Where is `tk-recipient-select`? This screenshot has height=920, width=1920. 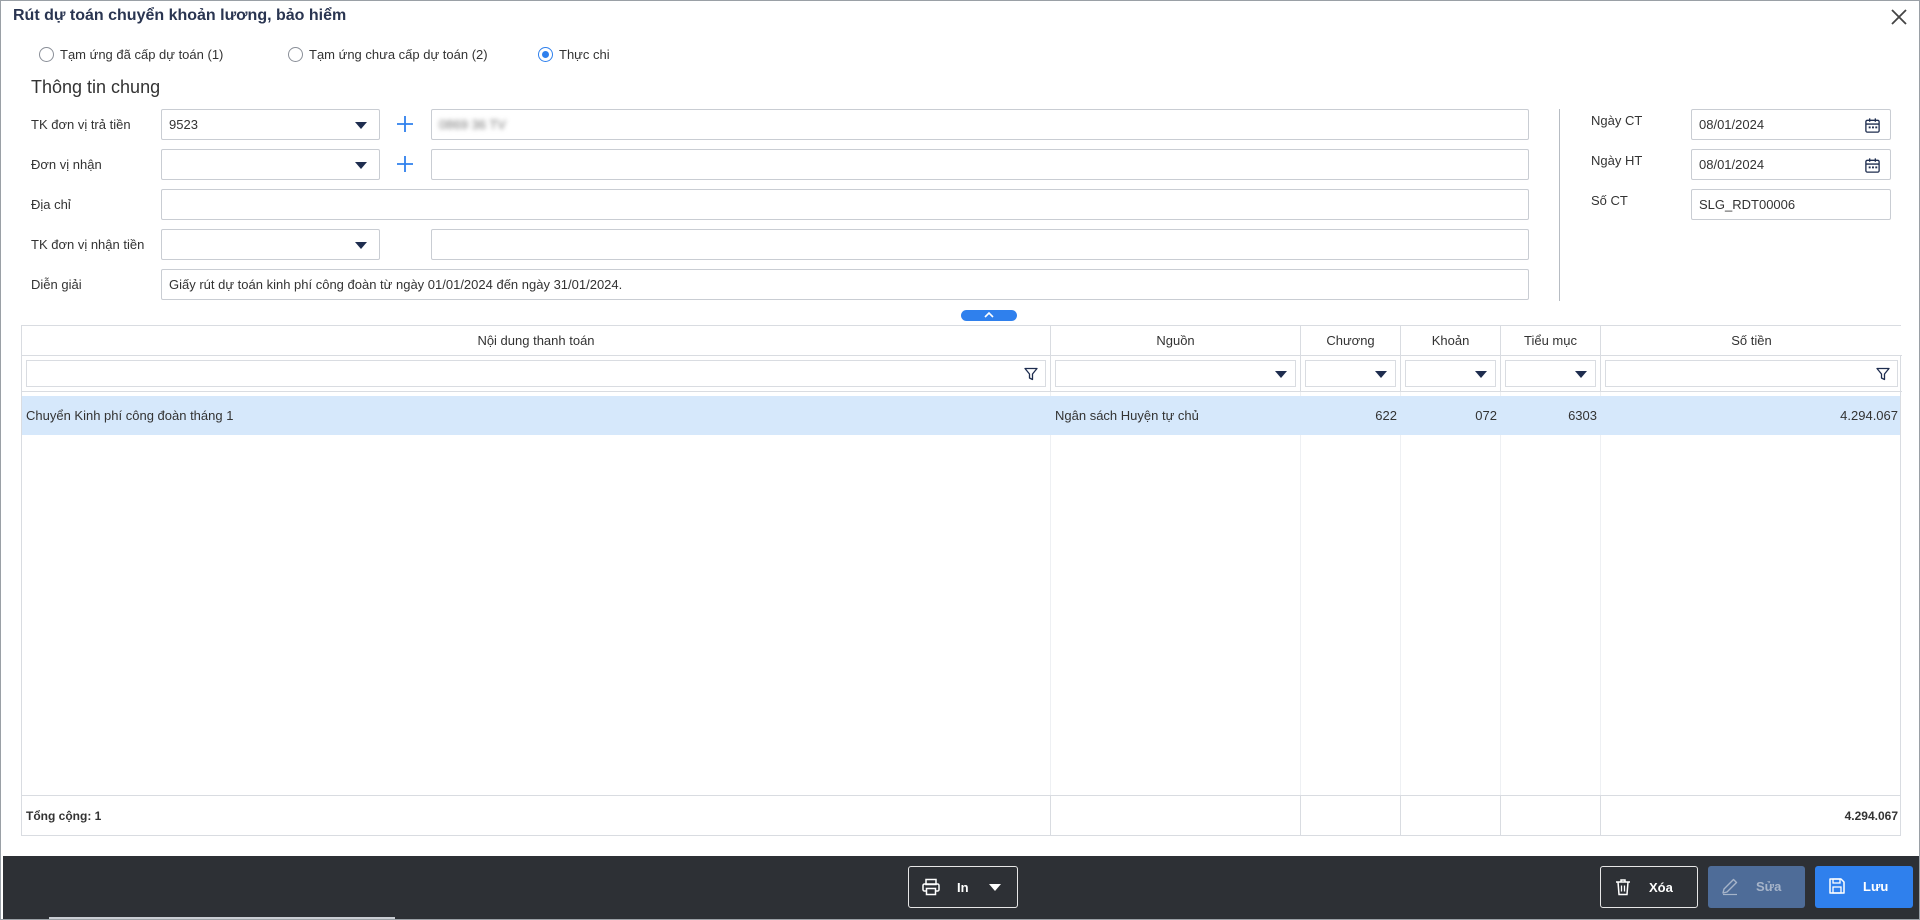 tk-recipient-select is located at coordinates (270, 244).